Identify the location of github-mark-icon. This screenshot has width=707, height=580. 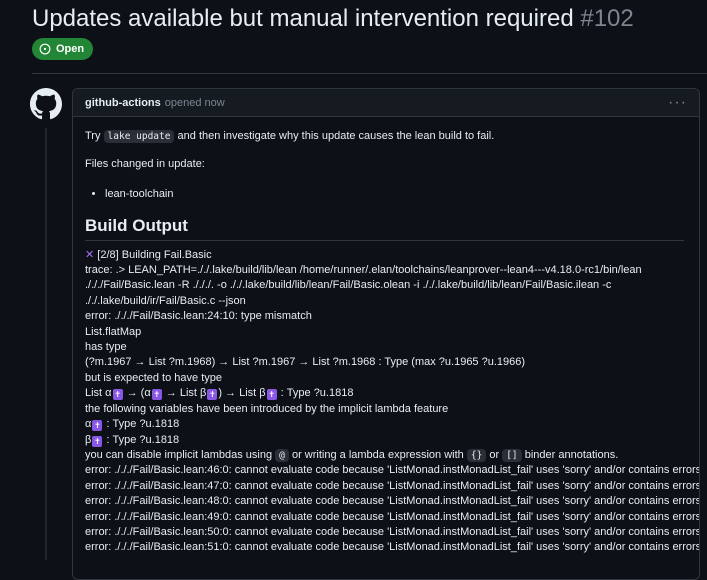
(46, 104).